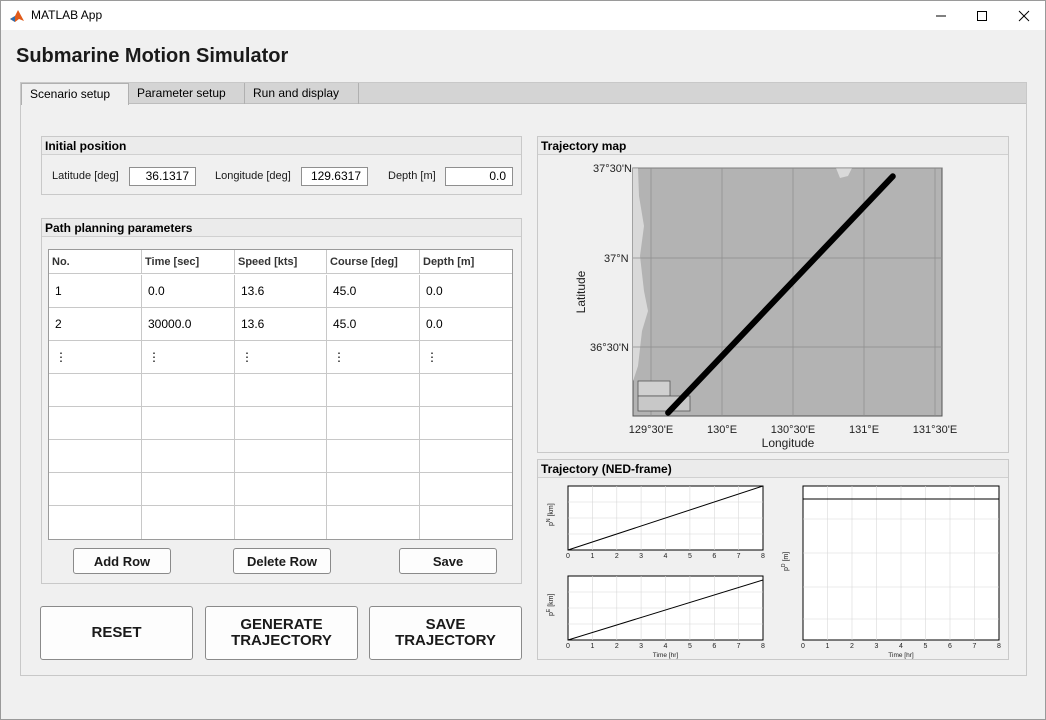 Image resolution: width=1046 pixels, height=720 pixels. I want to click on pn-xtick-label: 3, so click(641, 556).